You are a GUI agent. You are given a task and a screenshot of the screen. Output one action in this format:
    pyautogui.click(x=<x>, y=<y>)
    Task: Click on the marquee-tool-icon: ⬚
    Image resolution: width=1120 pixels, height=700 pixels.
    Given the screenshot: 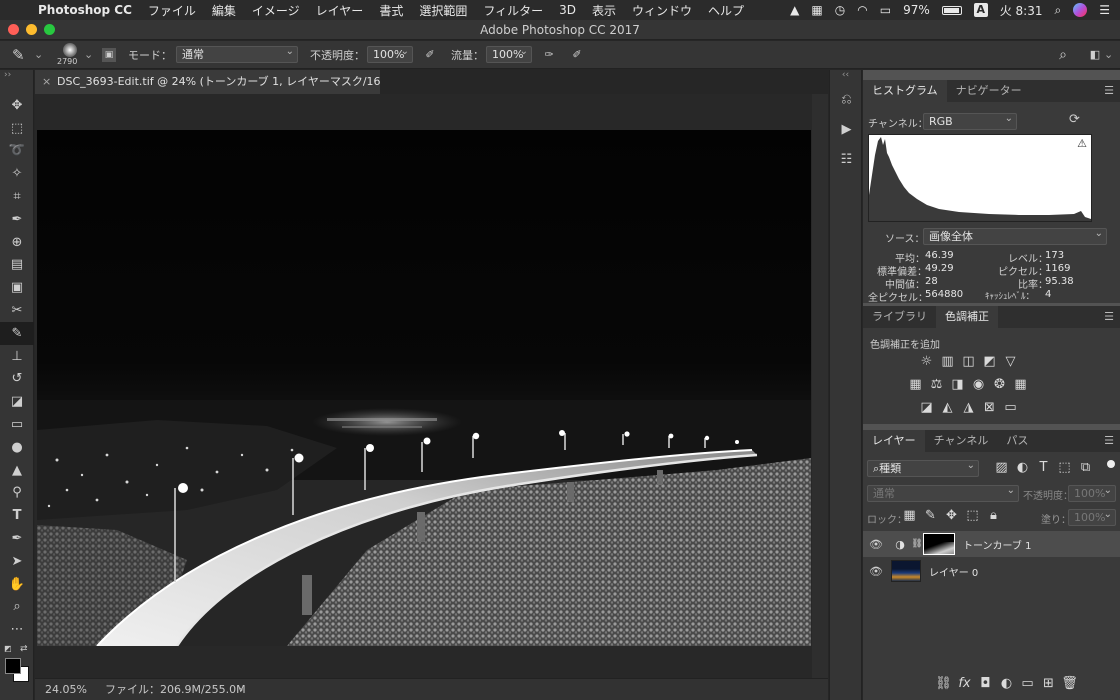 What is the action you would take?
    pyautogui.click(x=17, y=128)
    